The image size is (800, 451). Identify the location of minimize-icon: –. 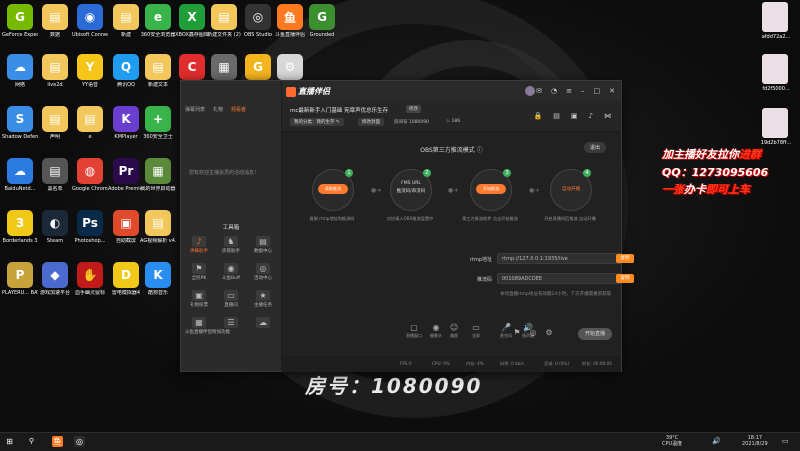
(583, 91).